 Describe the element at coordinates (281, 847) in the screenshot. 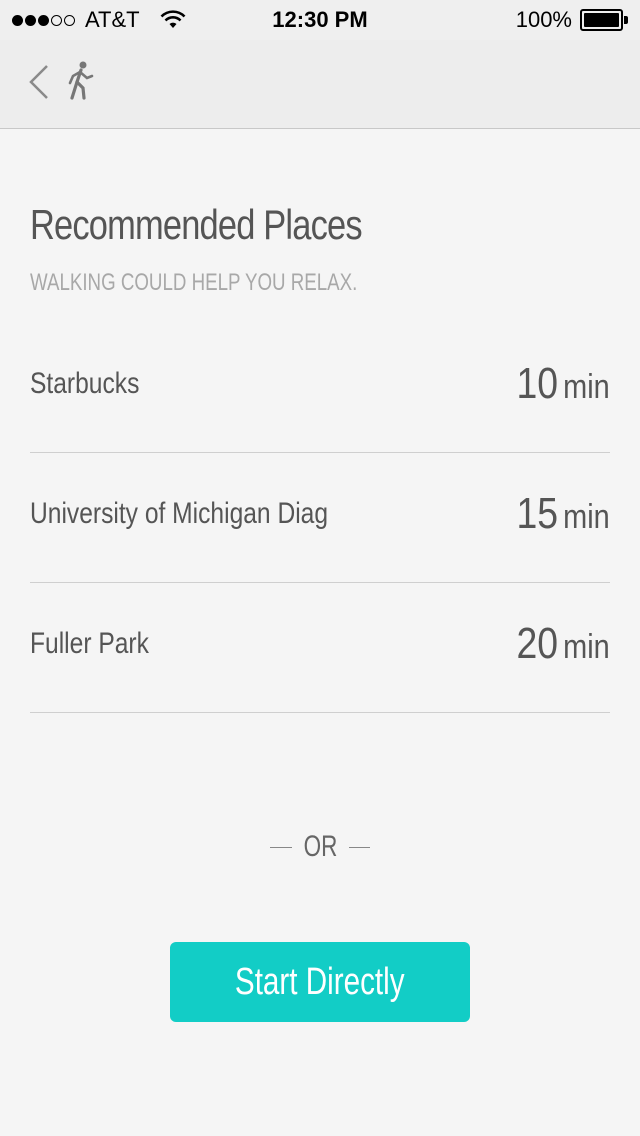

I see `divider-line-left` at that location.